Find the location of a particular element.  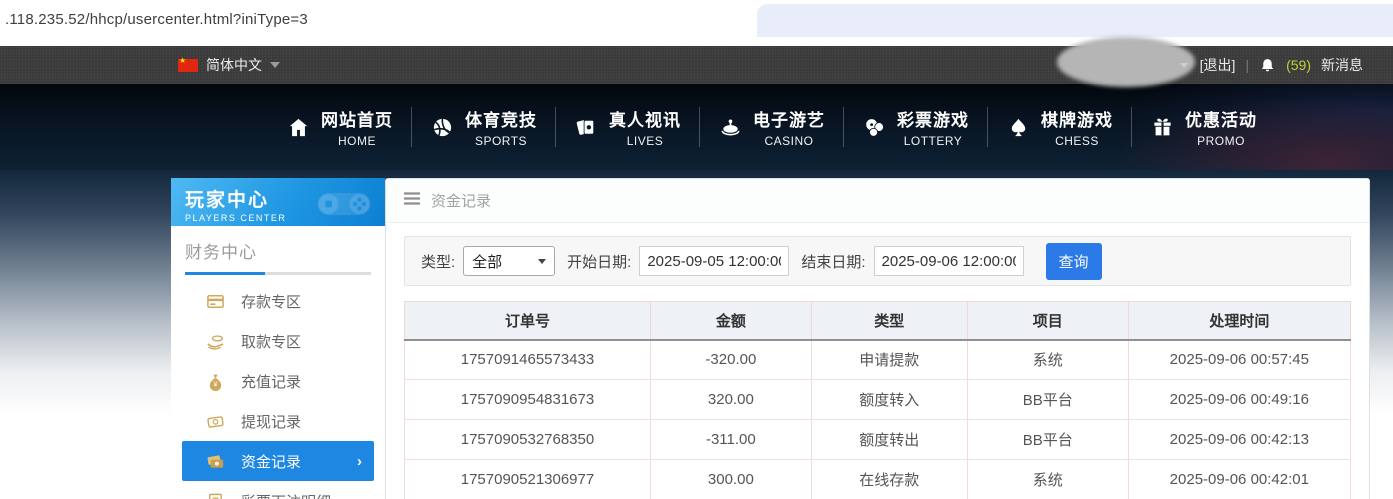

table-cell: 额度转出 is located at coordinates (889, 439).